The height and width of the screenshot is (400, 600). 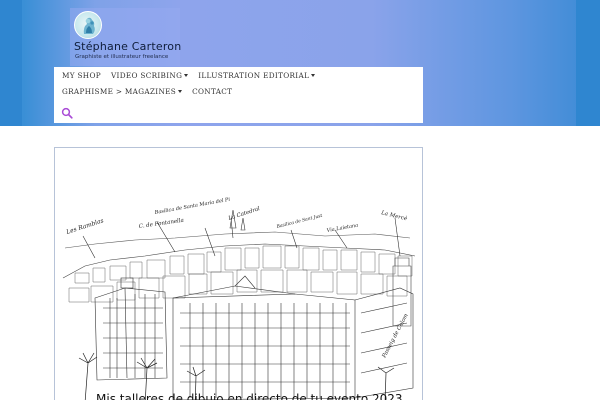 What do you see at coordinates (254, 75) in the screenshot?
I see `nav-item-label: ILLUSTRATION EDITORIAL` at bounding box center [254, 75].